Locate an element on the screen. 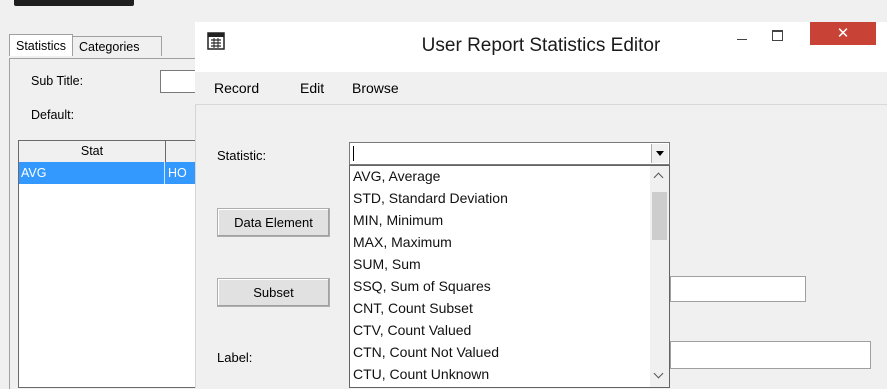 This screenshot has width=887, height=389. subset-field is located at coordinates (738, 289).